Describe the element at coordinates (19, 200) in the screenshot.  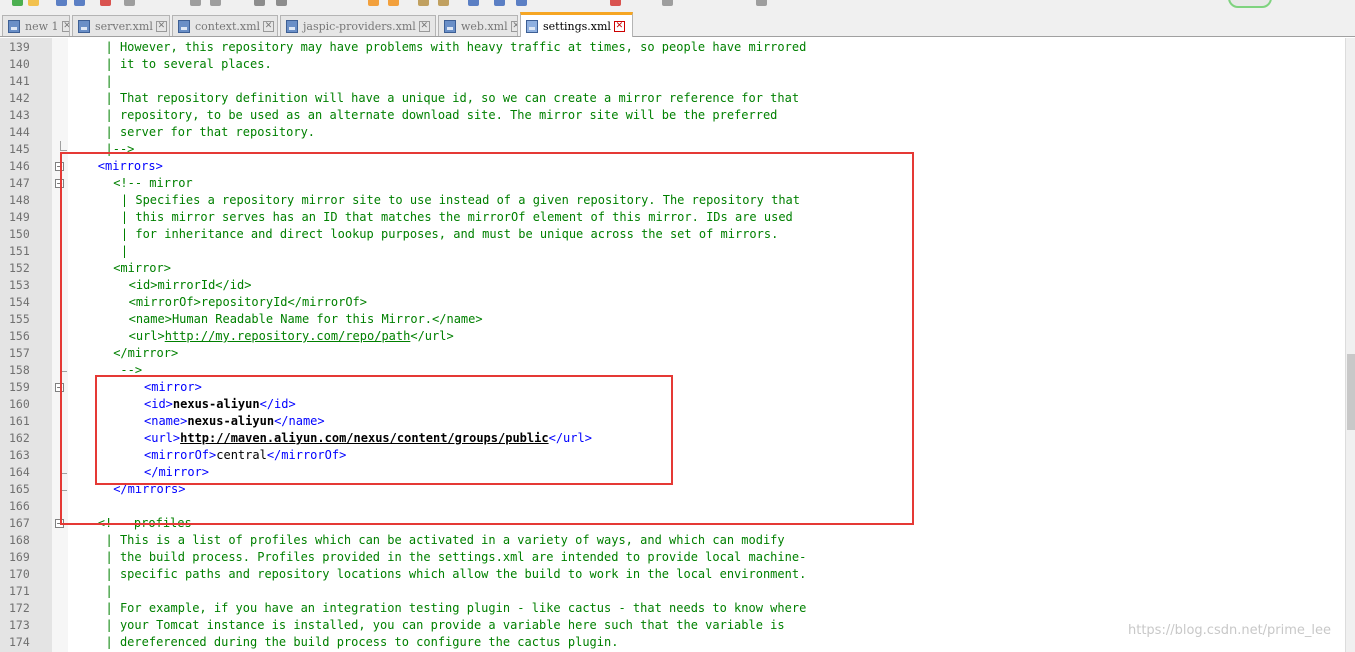
I see `line-number: 148` at that location.